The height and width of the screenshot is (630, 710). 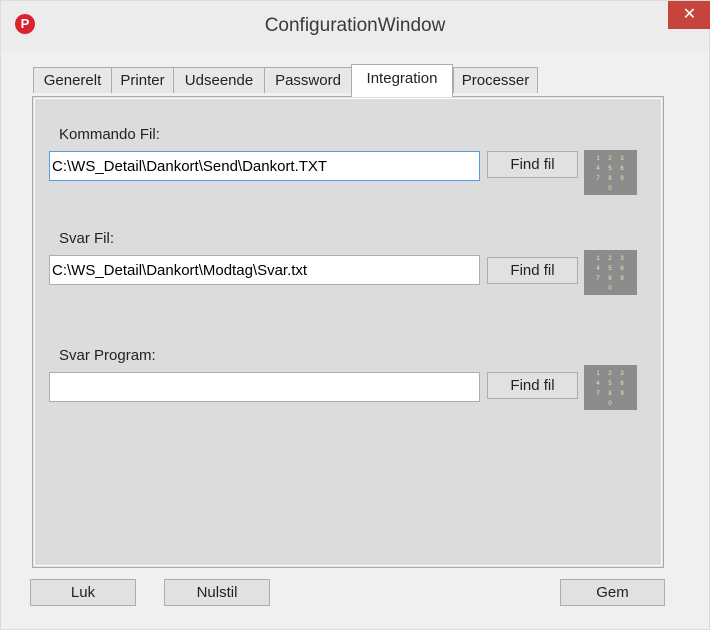 What do you see at coordinates (264, 387) in the screenshot?
I see `svar-program-input` at bounding box center [264, 387].